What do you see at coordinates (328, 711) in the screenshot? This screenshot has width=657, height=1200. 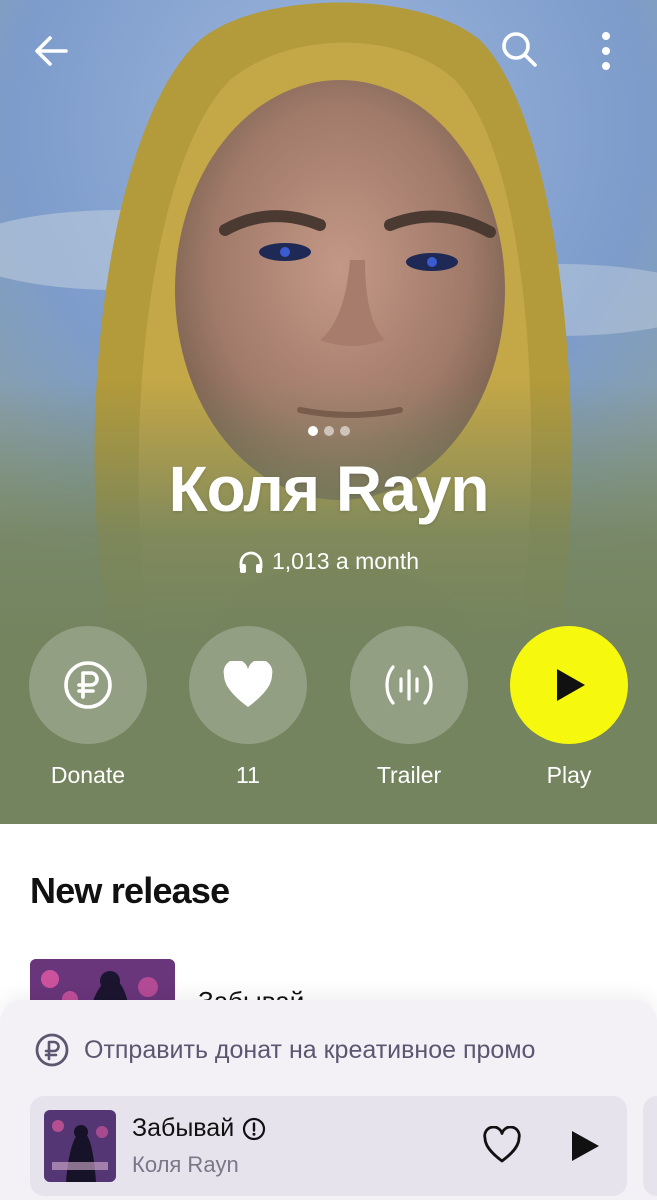 I see `artist-actions: Donate 11 Trailer Play` at bounding box center [328, 711].